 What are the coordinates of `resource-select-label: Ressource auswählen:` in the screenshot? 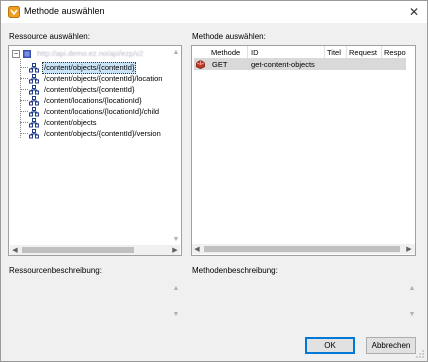 It's located at (49, 36).